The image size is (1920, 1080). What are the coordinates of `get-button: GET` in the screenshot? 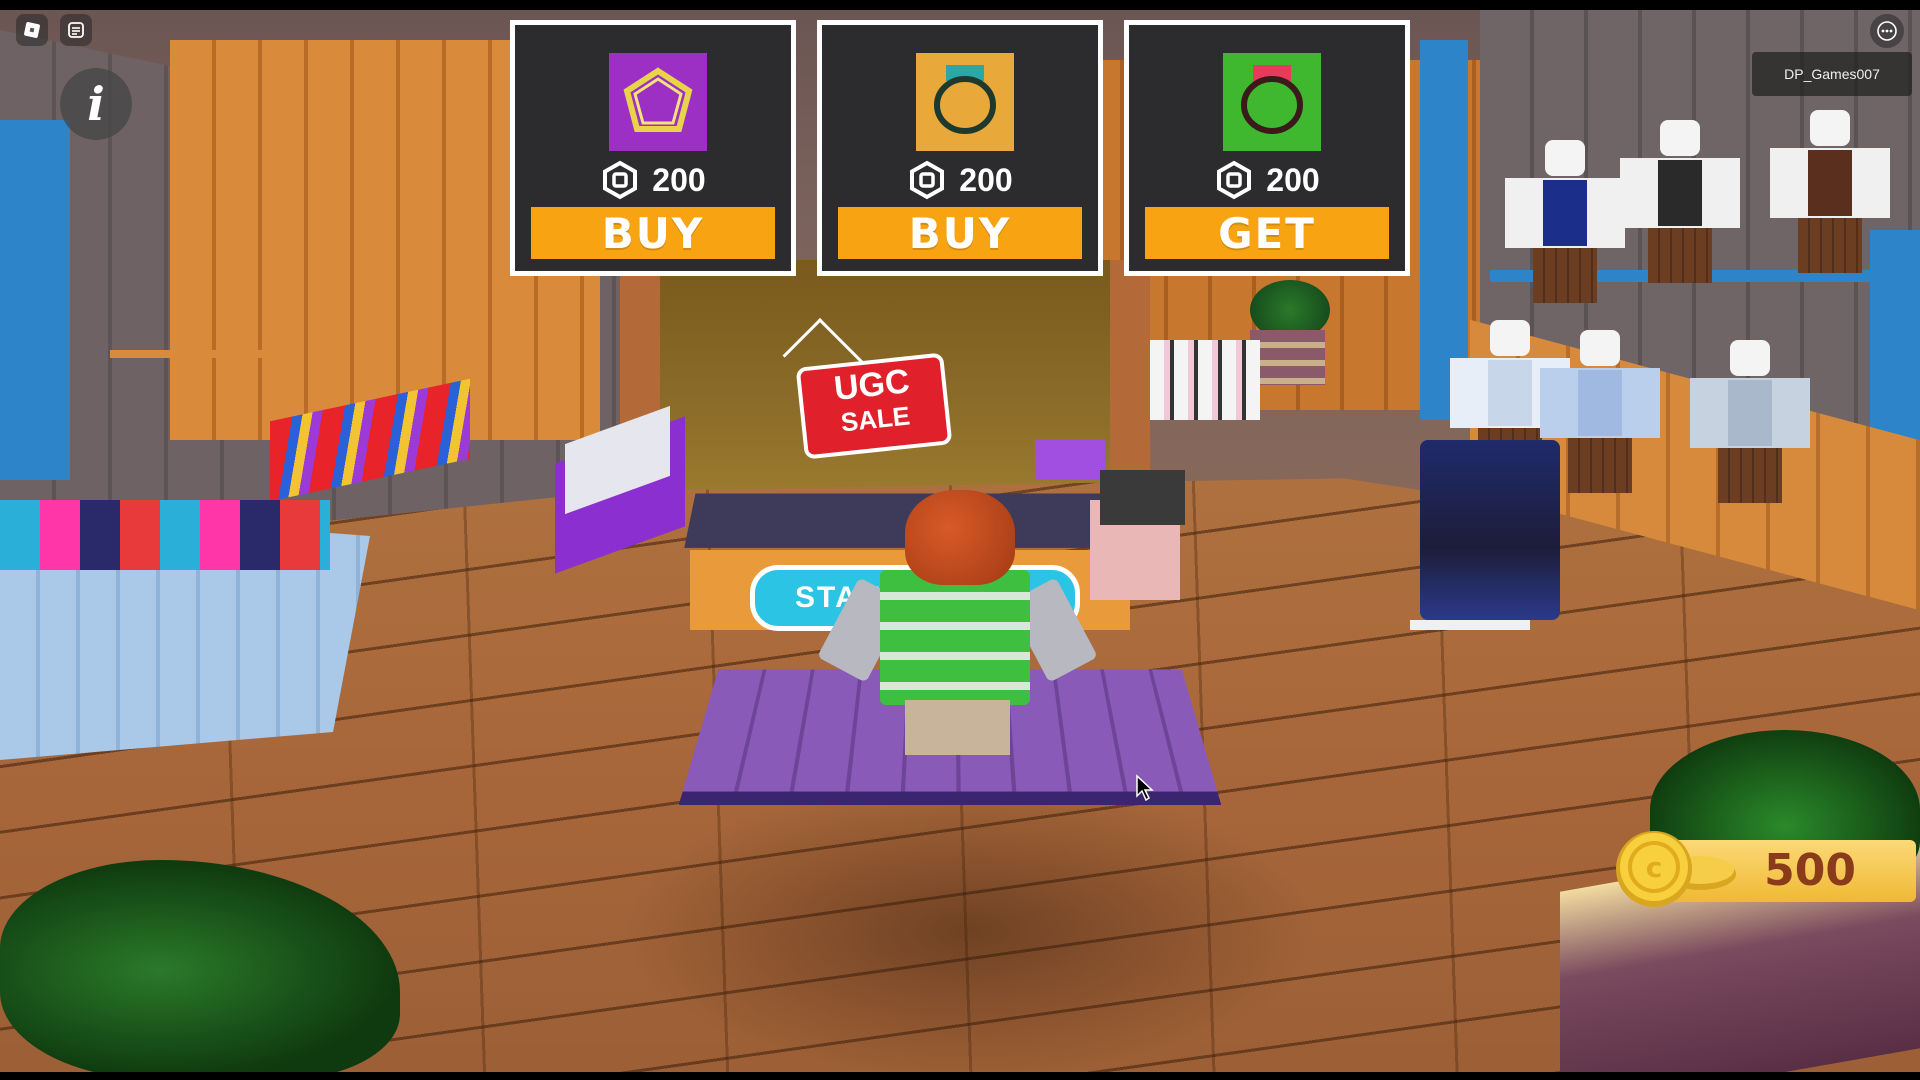 It's located at (1267, 233).